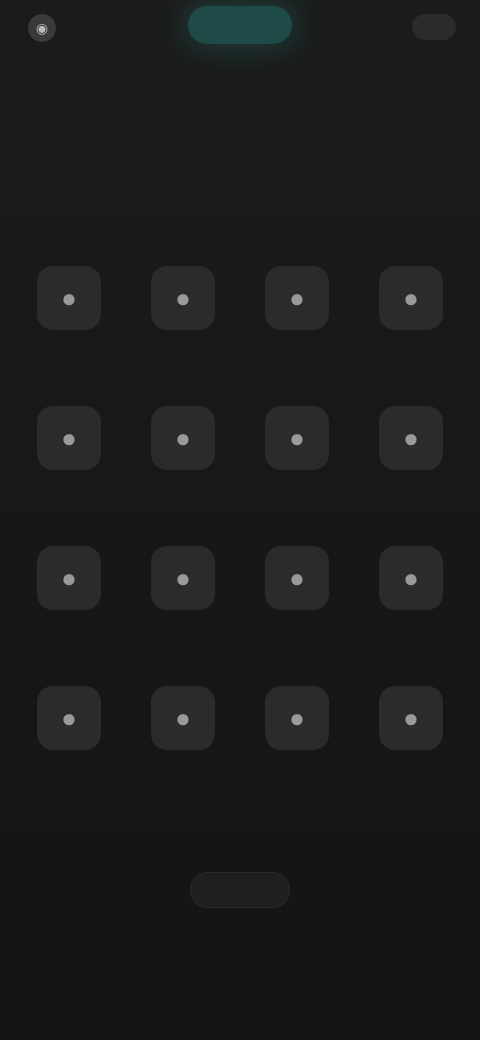 The image size is (480, 1040). I want to click on logo: ◉, so click(46, 28).